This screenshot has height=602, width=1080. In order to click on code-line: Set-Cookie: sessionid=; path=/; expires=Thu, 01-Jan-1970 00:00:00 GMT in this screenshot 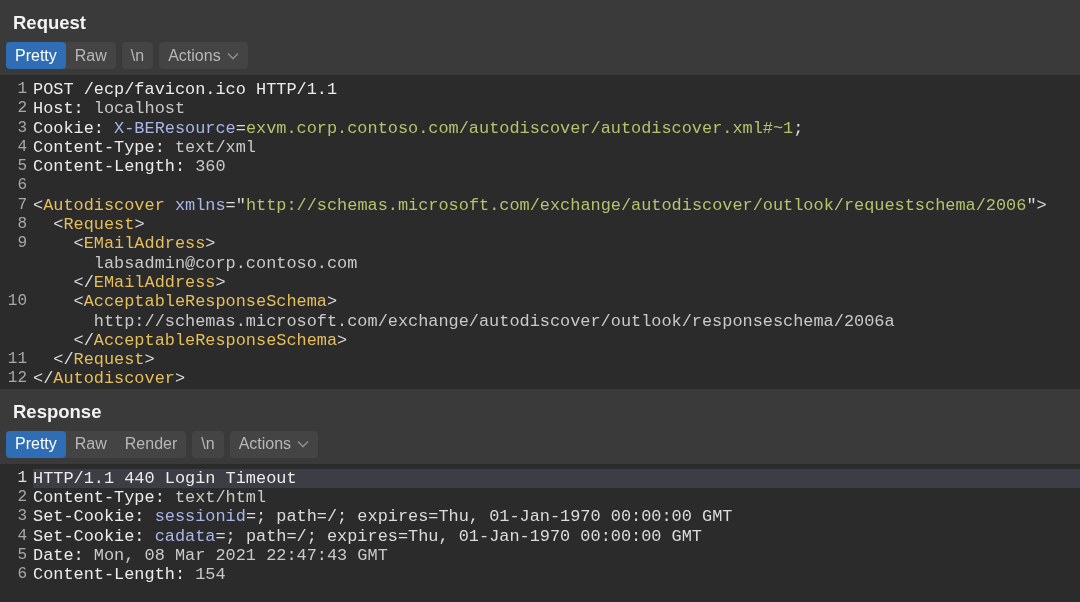, I will do `click(383, 517)`.